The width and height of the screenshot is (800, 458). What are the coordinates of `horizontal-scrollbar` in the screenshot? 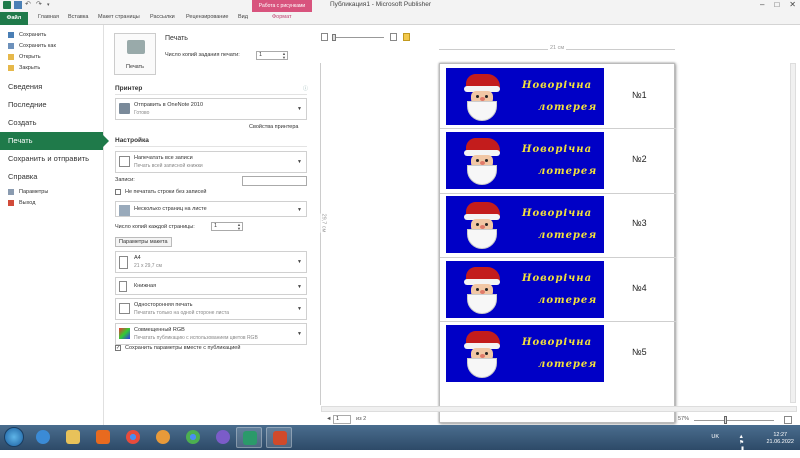 It's located at (559, 409).